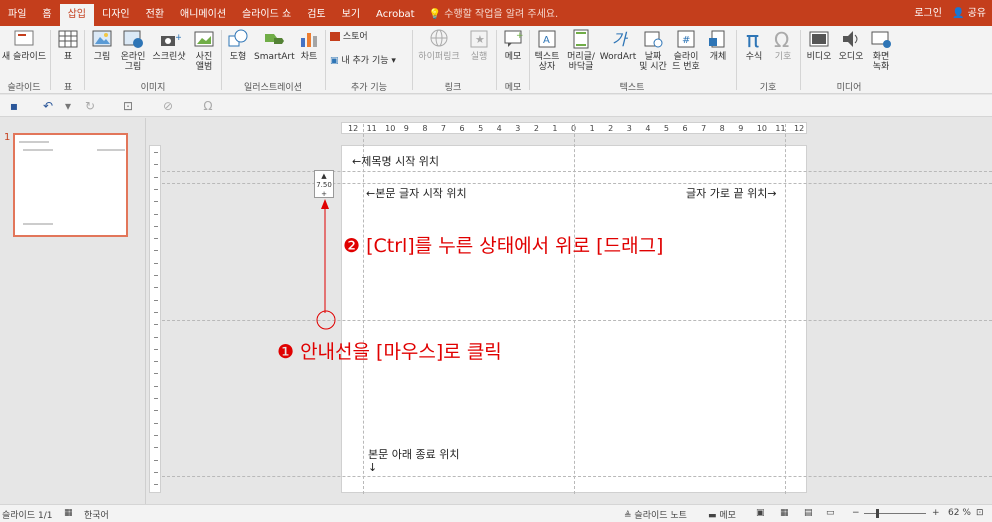  Describe the element at coordinates (133, 50) in the screenshot. I see `online-picture-button: 온라인 그림` at that location.